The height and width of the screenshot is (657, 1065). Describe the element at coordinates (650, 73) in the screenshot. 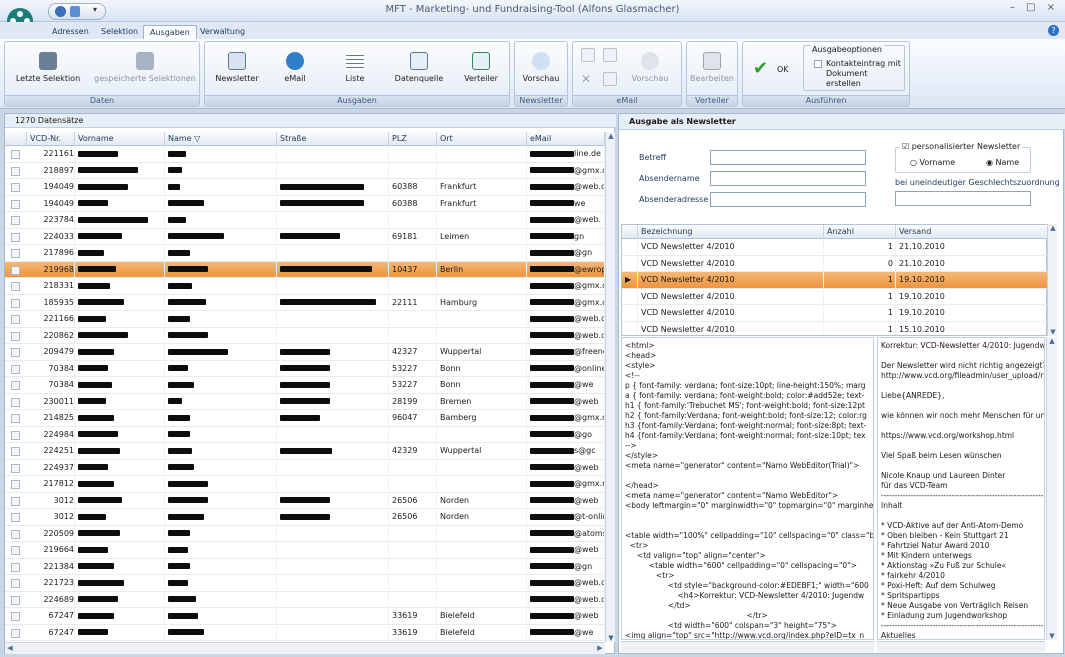

I see `email-vorschau-button: Vorschau` at that location.